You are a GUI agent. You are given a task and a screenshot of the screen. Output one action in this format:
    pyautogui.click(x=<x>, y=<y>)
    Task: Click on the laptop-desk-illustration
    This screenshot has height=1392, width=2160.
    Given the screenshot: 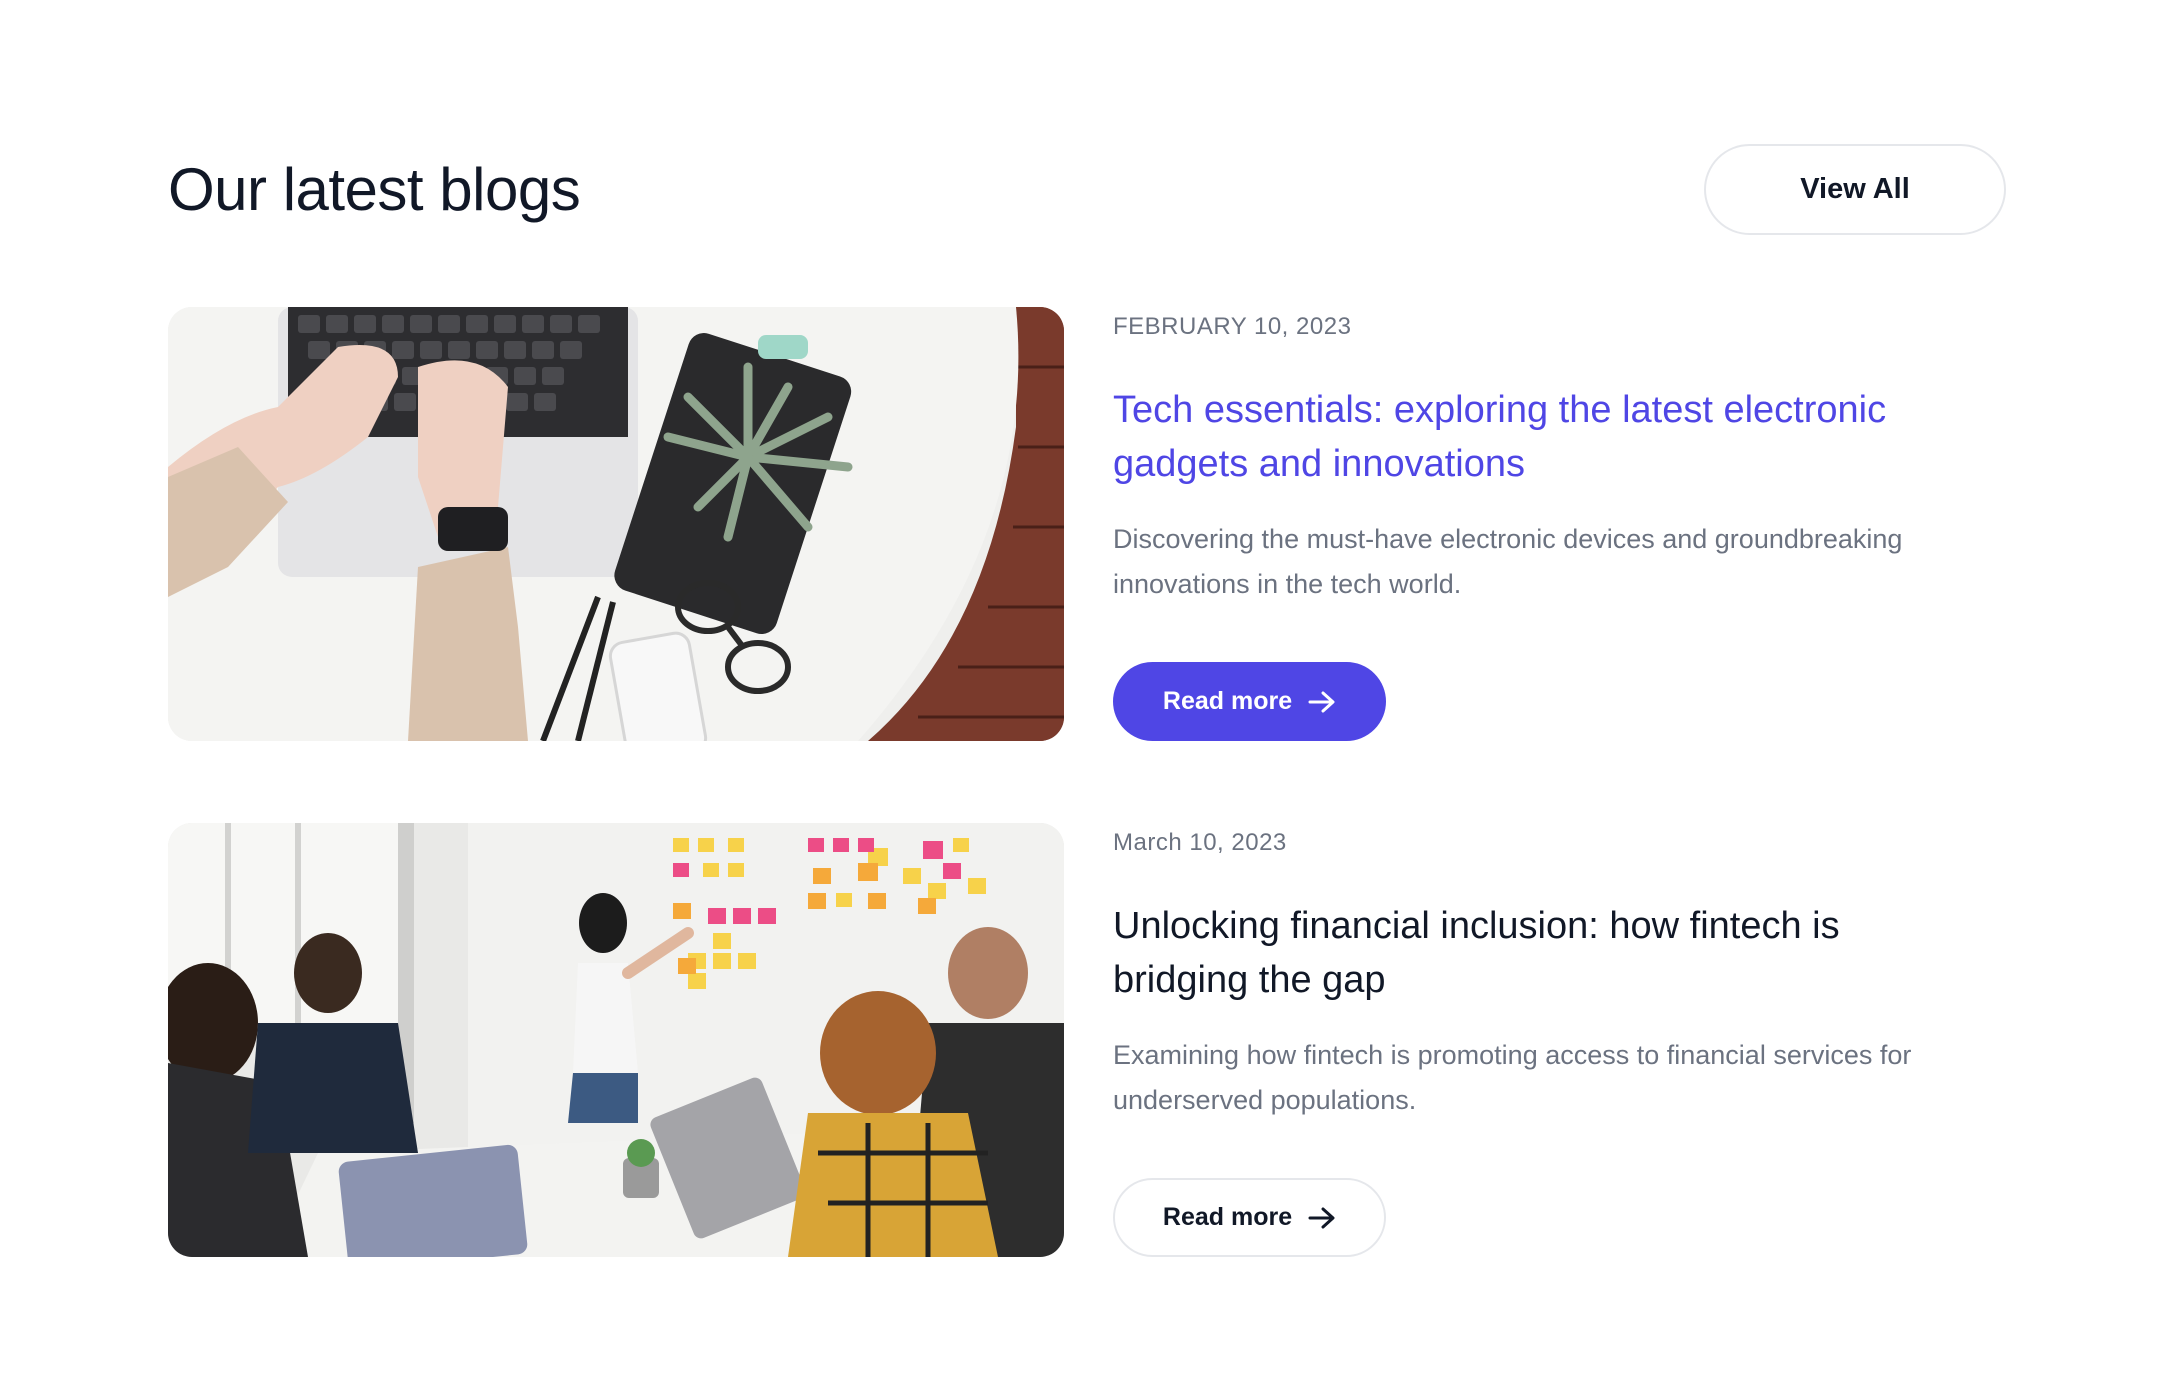 What is the action you would take?
    pyautogui.click(x=616, y=524)
    